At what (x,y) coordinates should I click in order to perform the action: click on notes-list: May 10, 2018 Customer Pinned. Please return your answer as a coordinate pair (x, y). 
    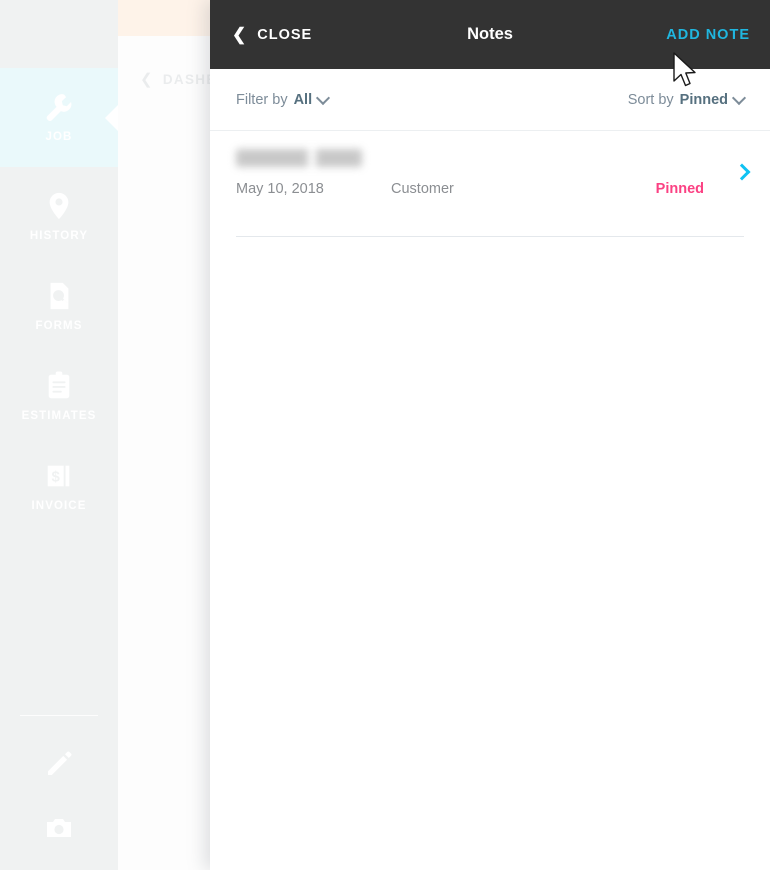
    Looking at the image, I should click on (490, 184).